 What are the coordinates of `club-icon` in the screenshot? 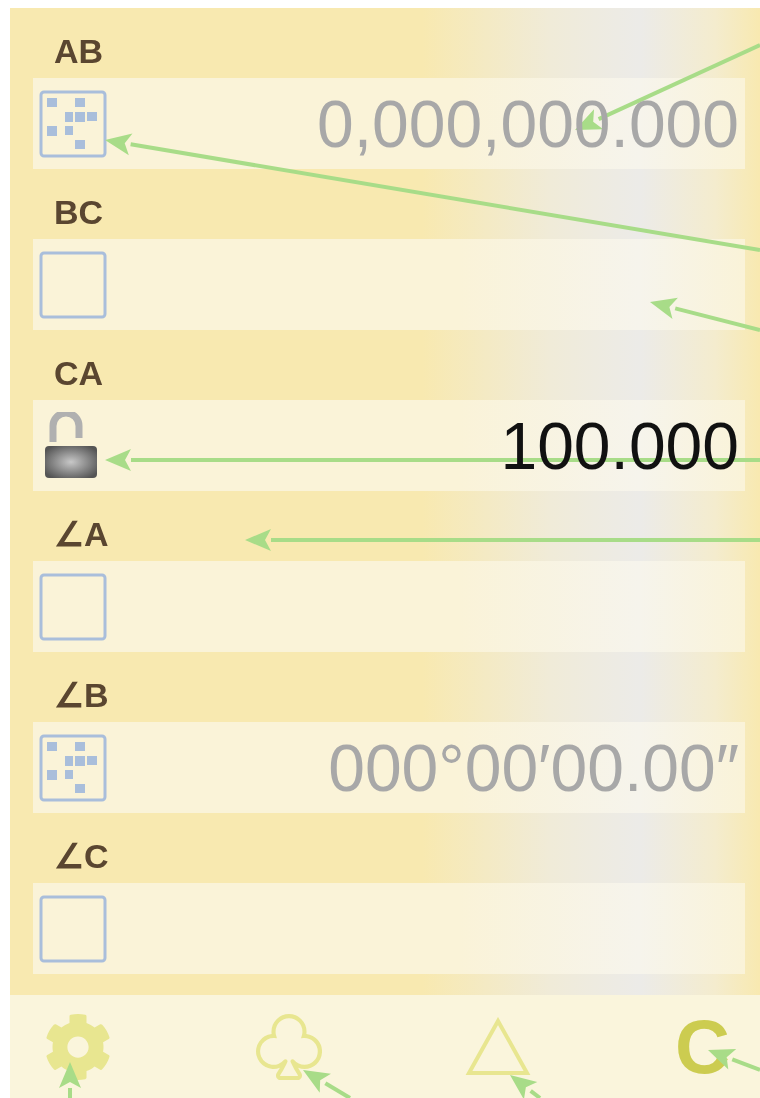 It's located at (288, 1046).